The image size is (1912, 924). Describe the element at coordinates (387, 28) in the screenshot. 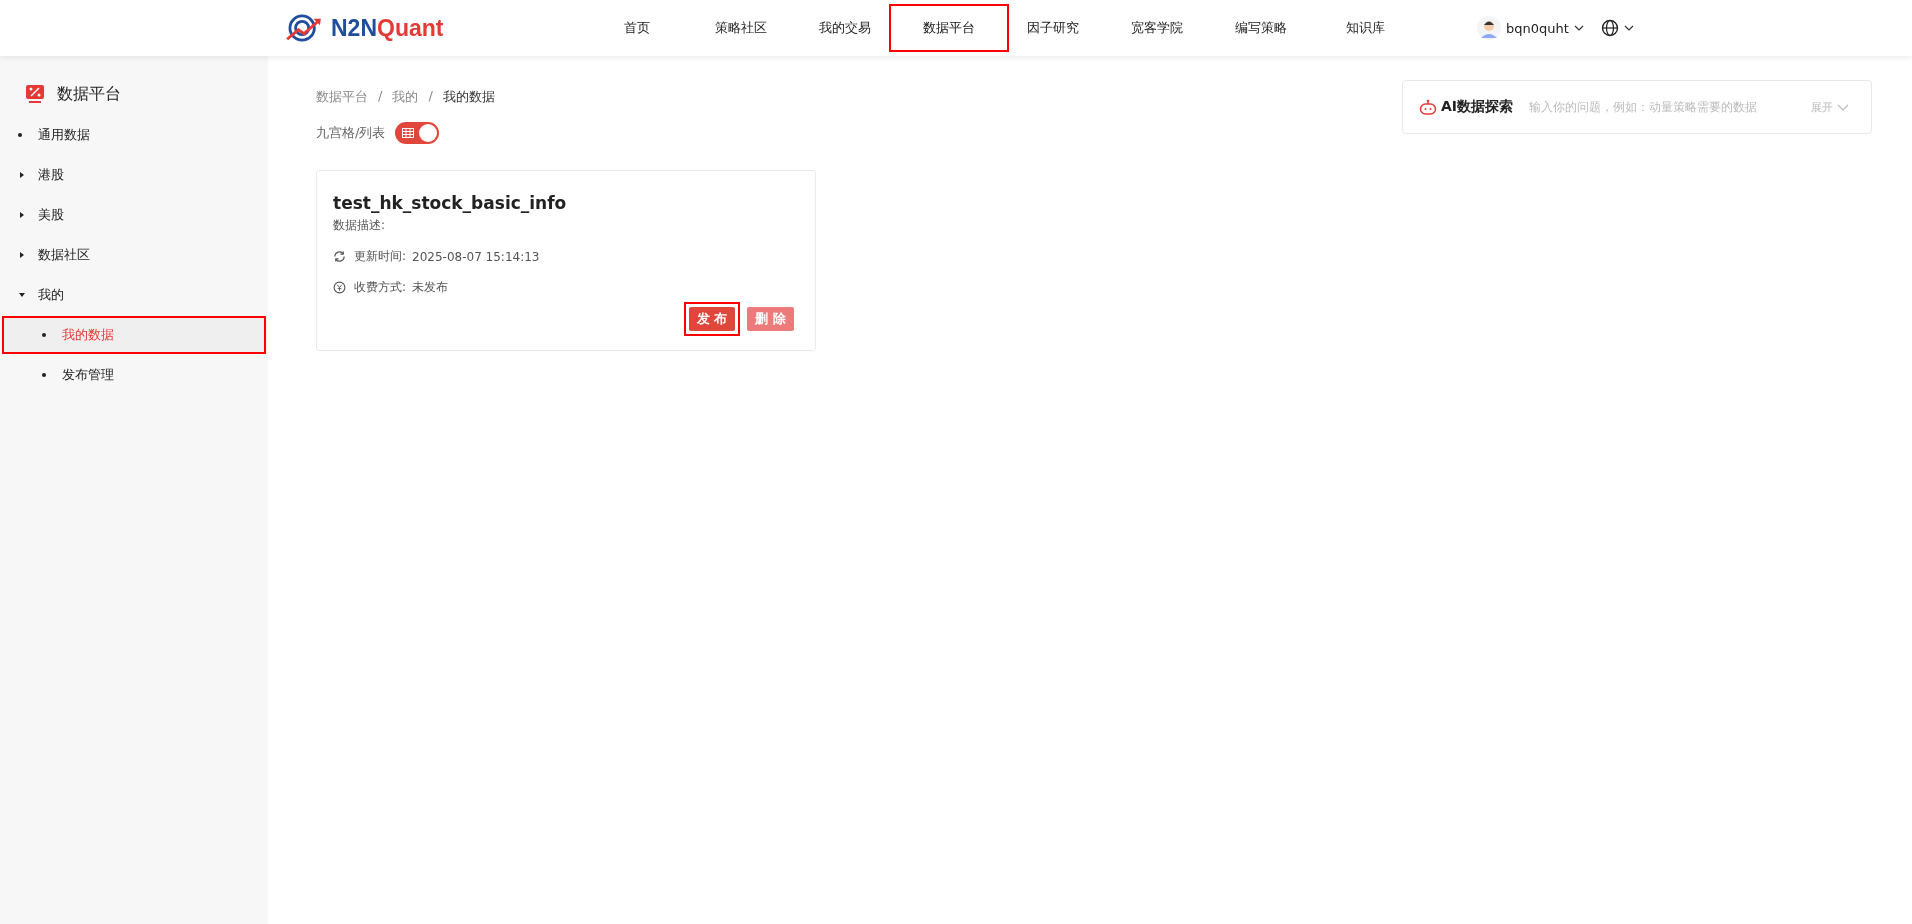

I see `logo-text: N2NQuant` at that location.